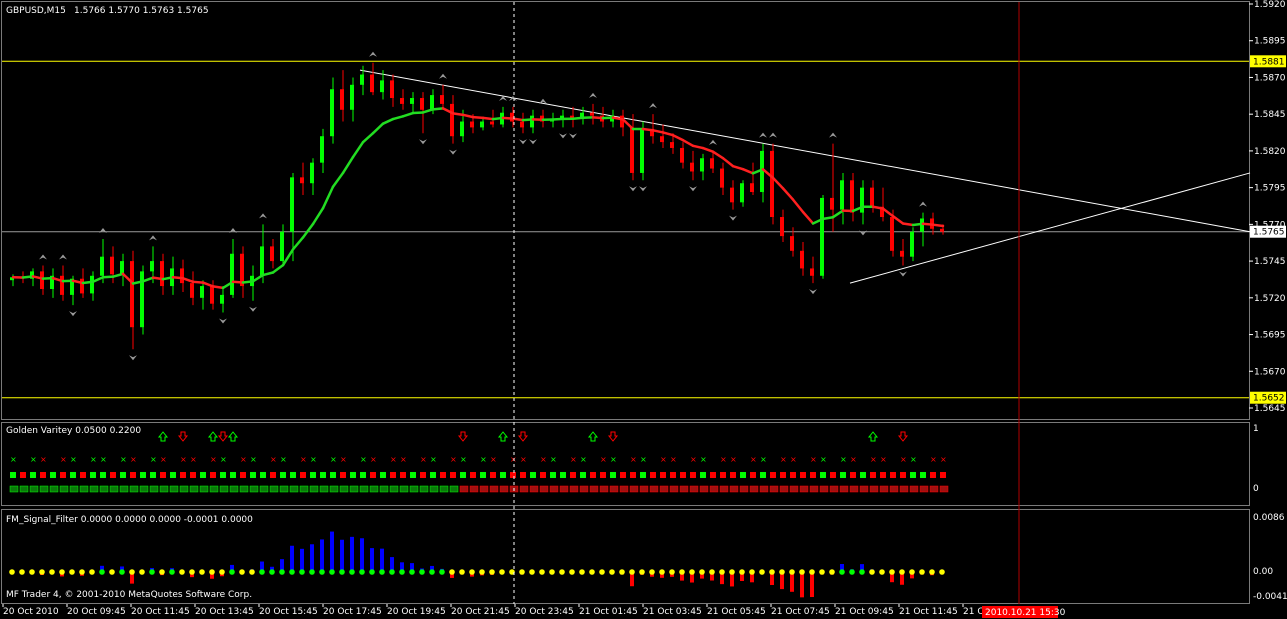 This screenshot has height=619, width=1287. What do you see at coordinates (1270, 299) in the screenshot?
I see `price-tick-label: 1.5720` at bounding box center [1270, 299].